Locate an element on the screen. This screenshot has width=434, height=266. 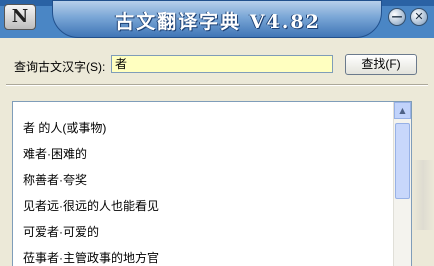
title-tab: 古文翻译字典 V4.82 is located at coordinates (217, 19).